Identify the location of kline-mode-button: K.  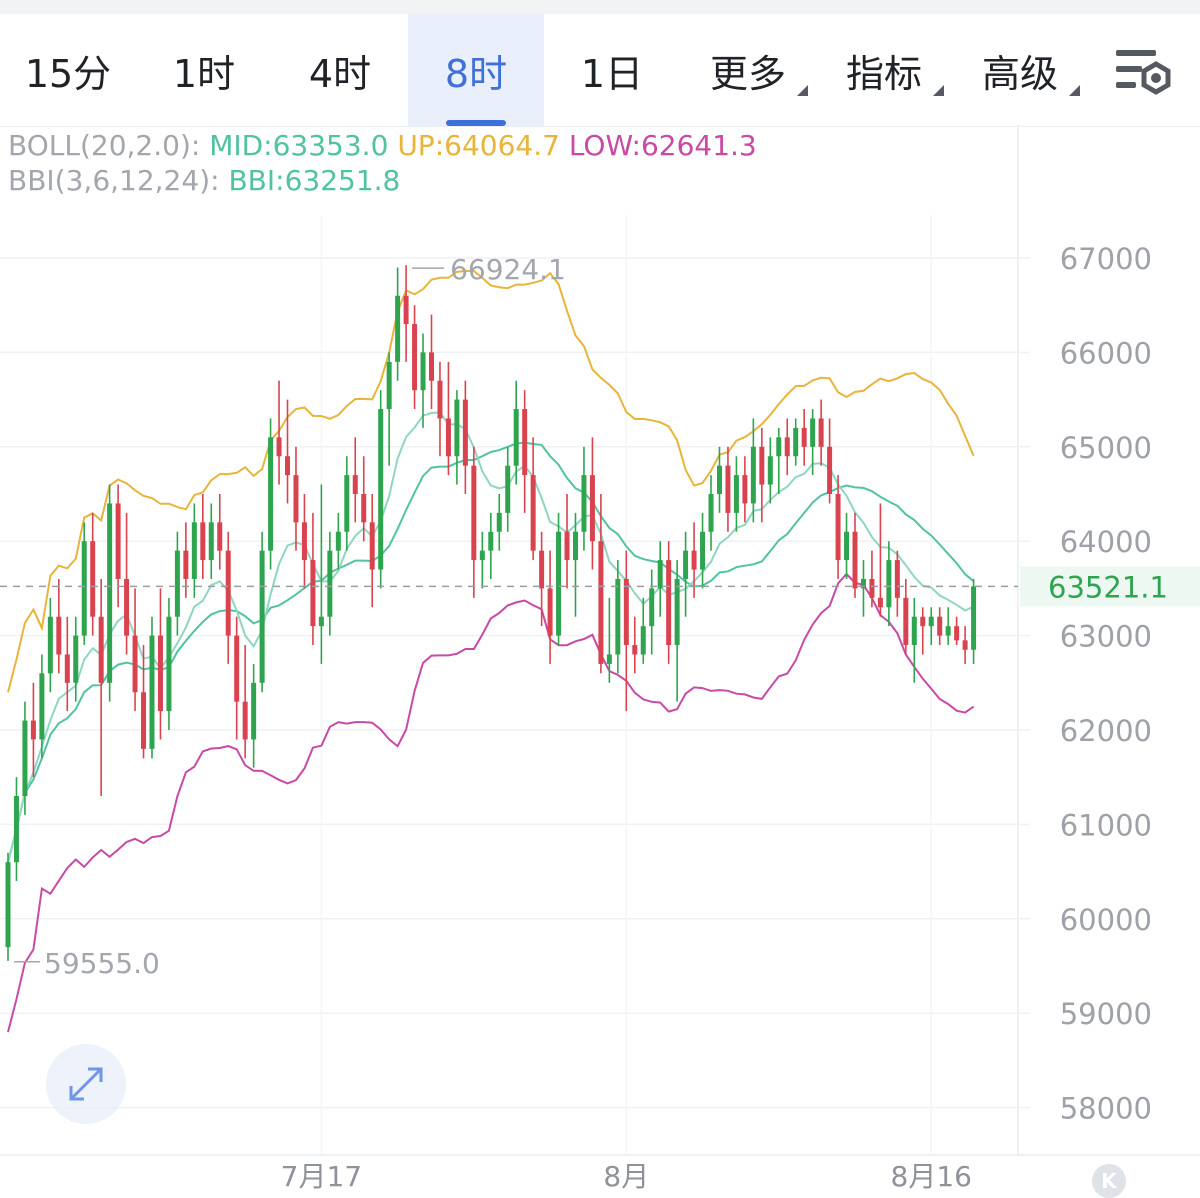
(1109, 1181).